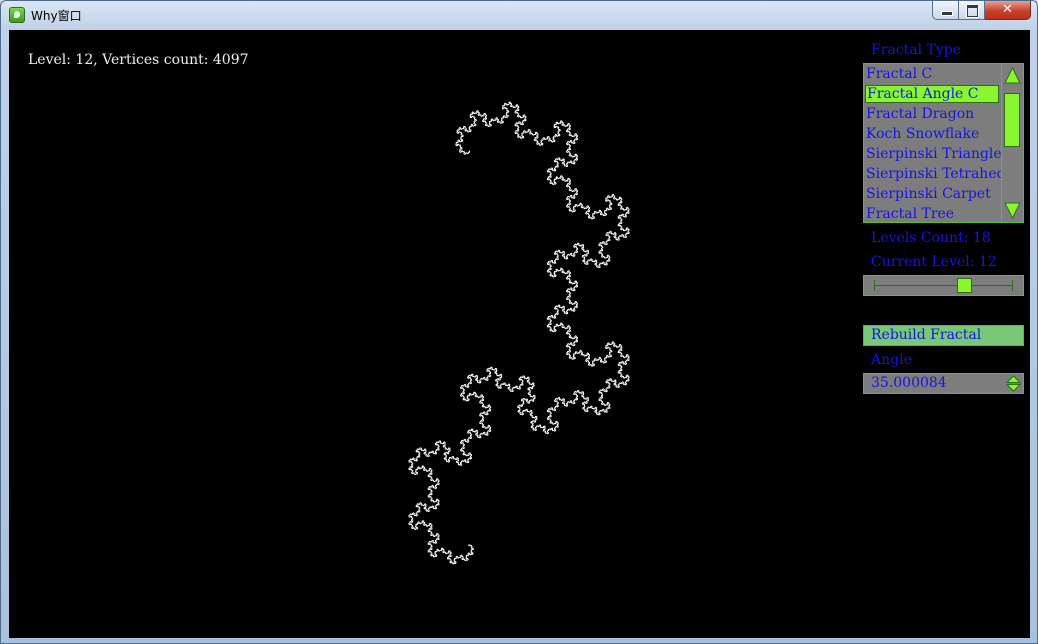  I want to click on slider-min-tick, so click(874, 285).